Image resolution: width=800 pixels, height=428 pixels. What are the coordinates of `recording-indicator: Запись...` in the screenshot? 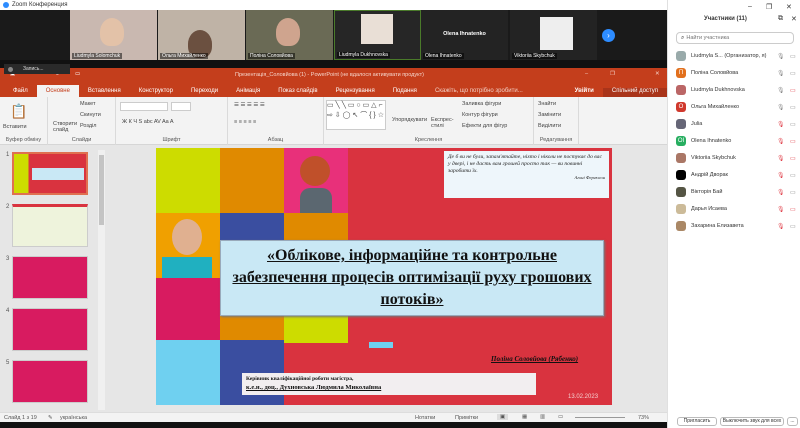 It's located at (37, 69).